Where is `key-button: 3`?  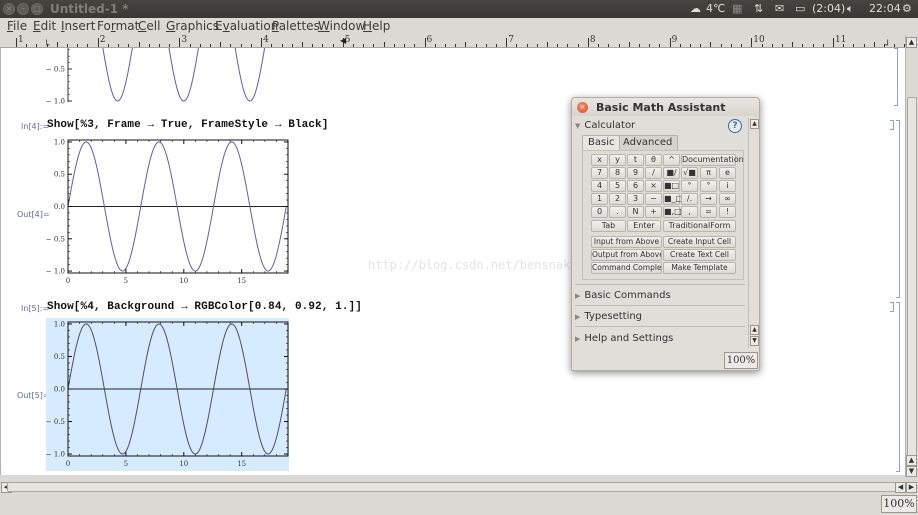 key-button: 3 is located at coordinates (635, 199).